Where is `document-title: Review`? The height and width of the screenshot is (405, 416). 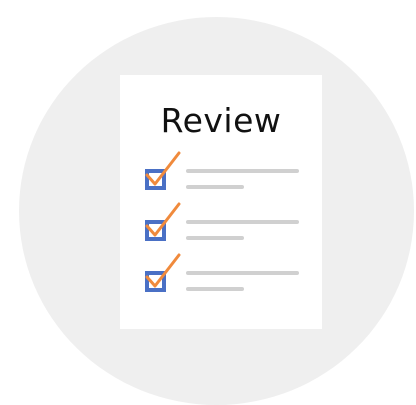 document-title: Review is located at coordinates (221, 120).